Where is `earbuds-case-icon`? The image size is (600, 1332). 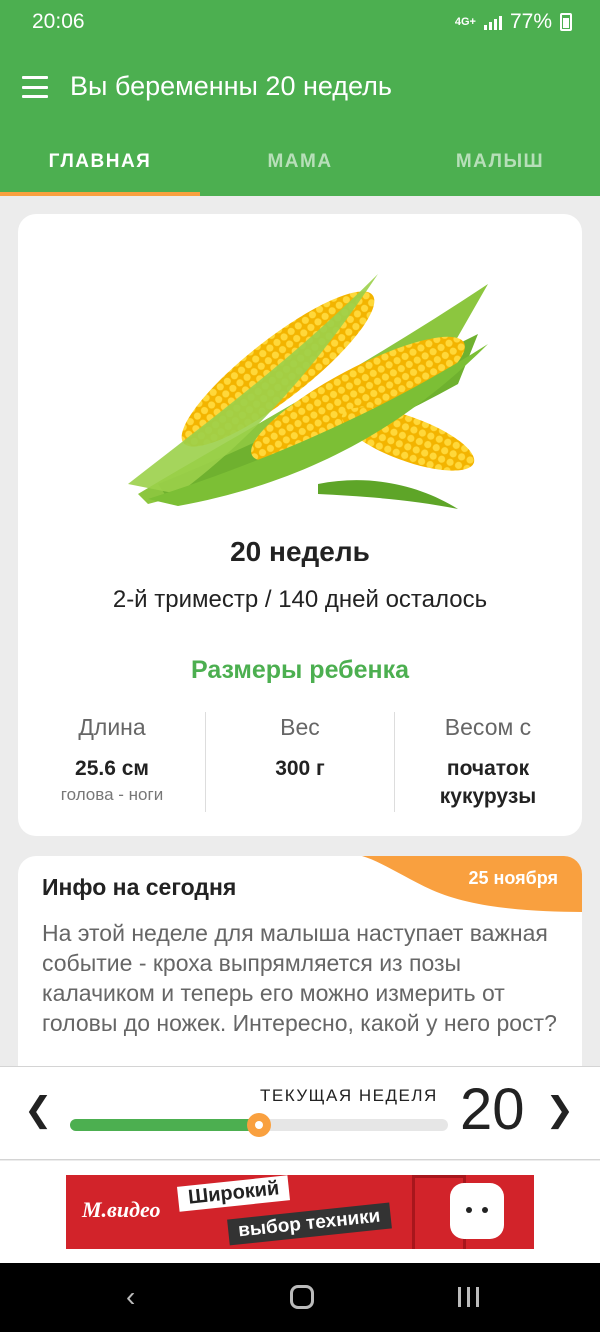 earbuds-case-icon is located at coordinates (477, 1211).